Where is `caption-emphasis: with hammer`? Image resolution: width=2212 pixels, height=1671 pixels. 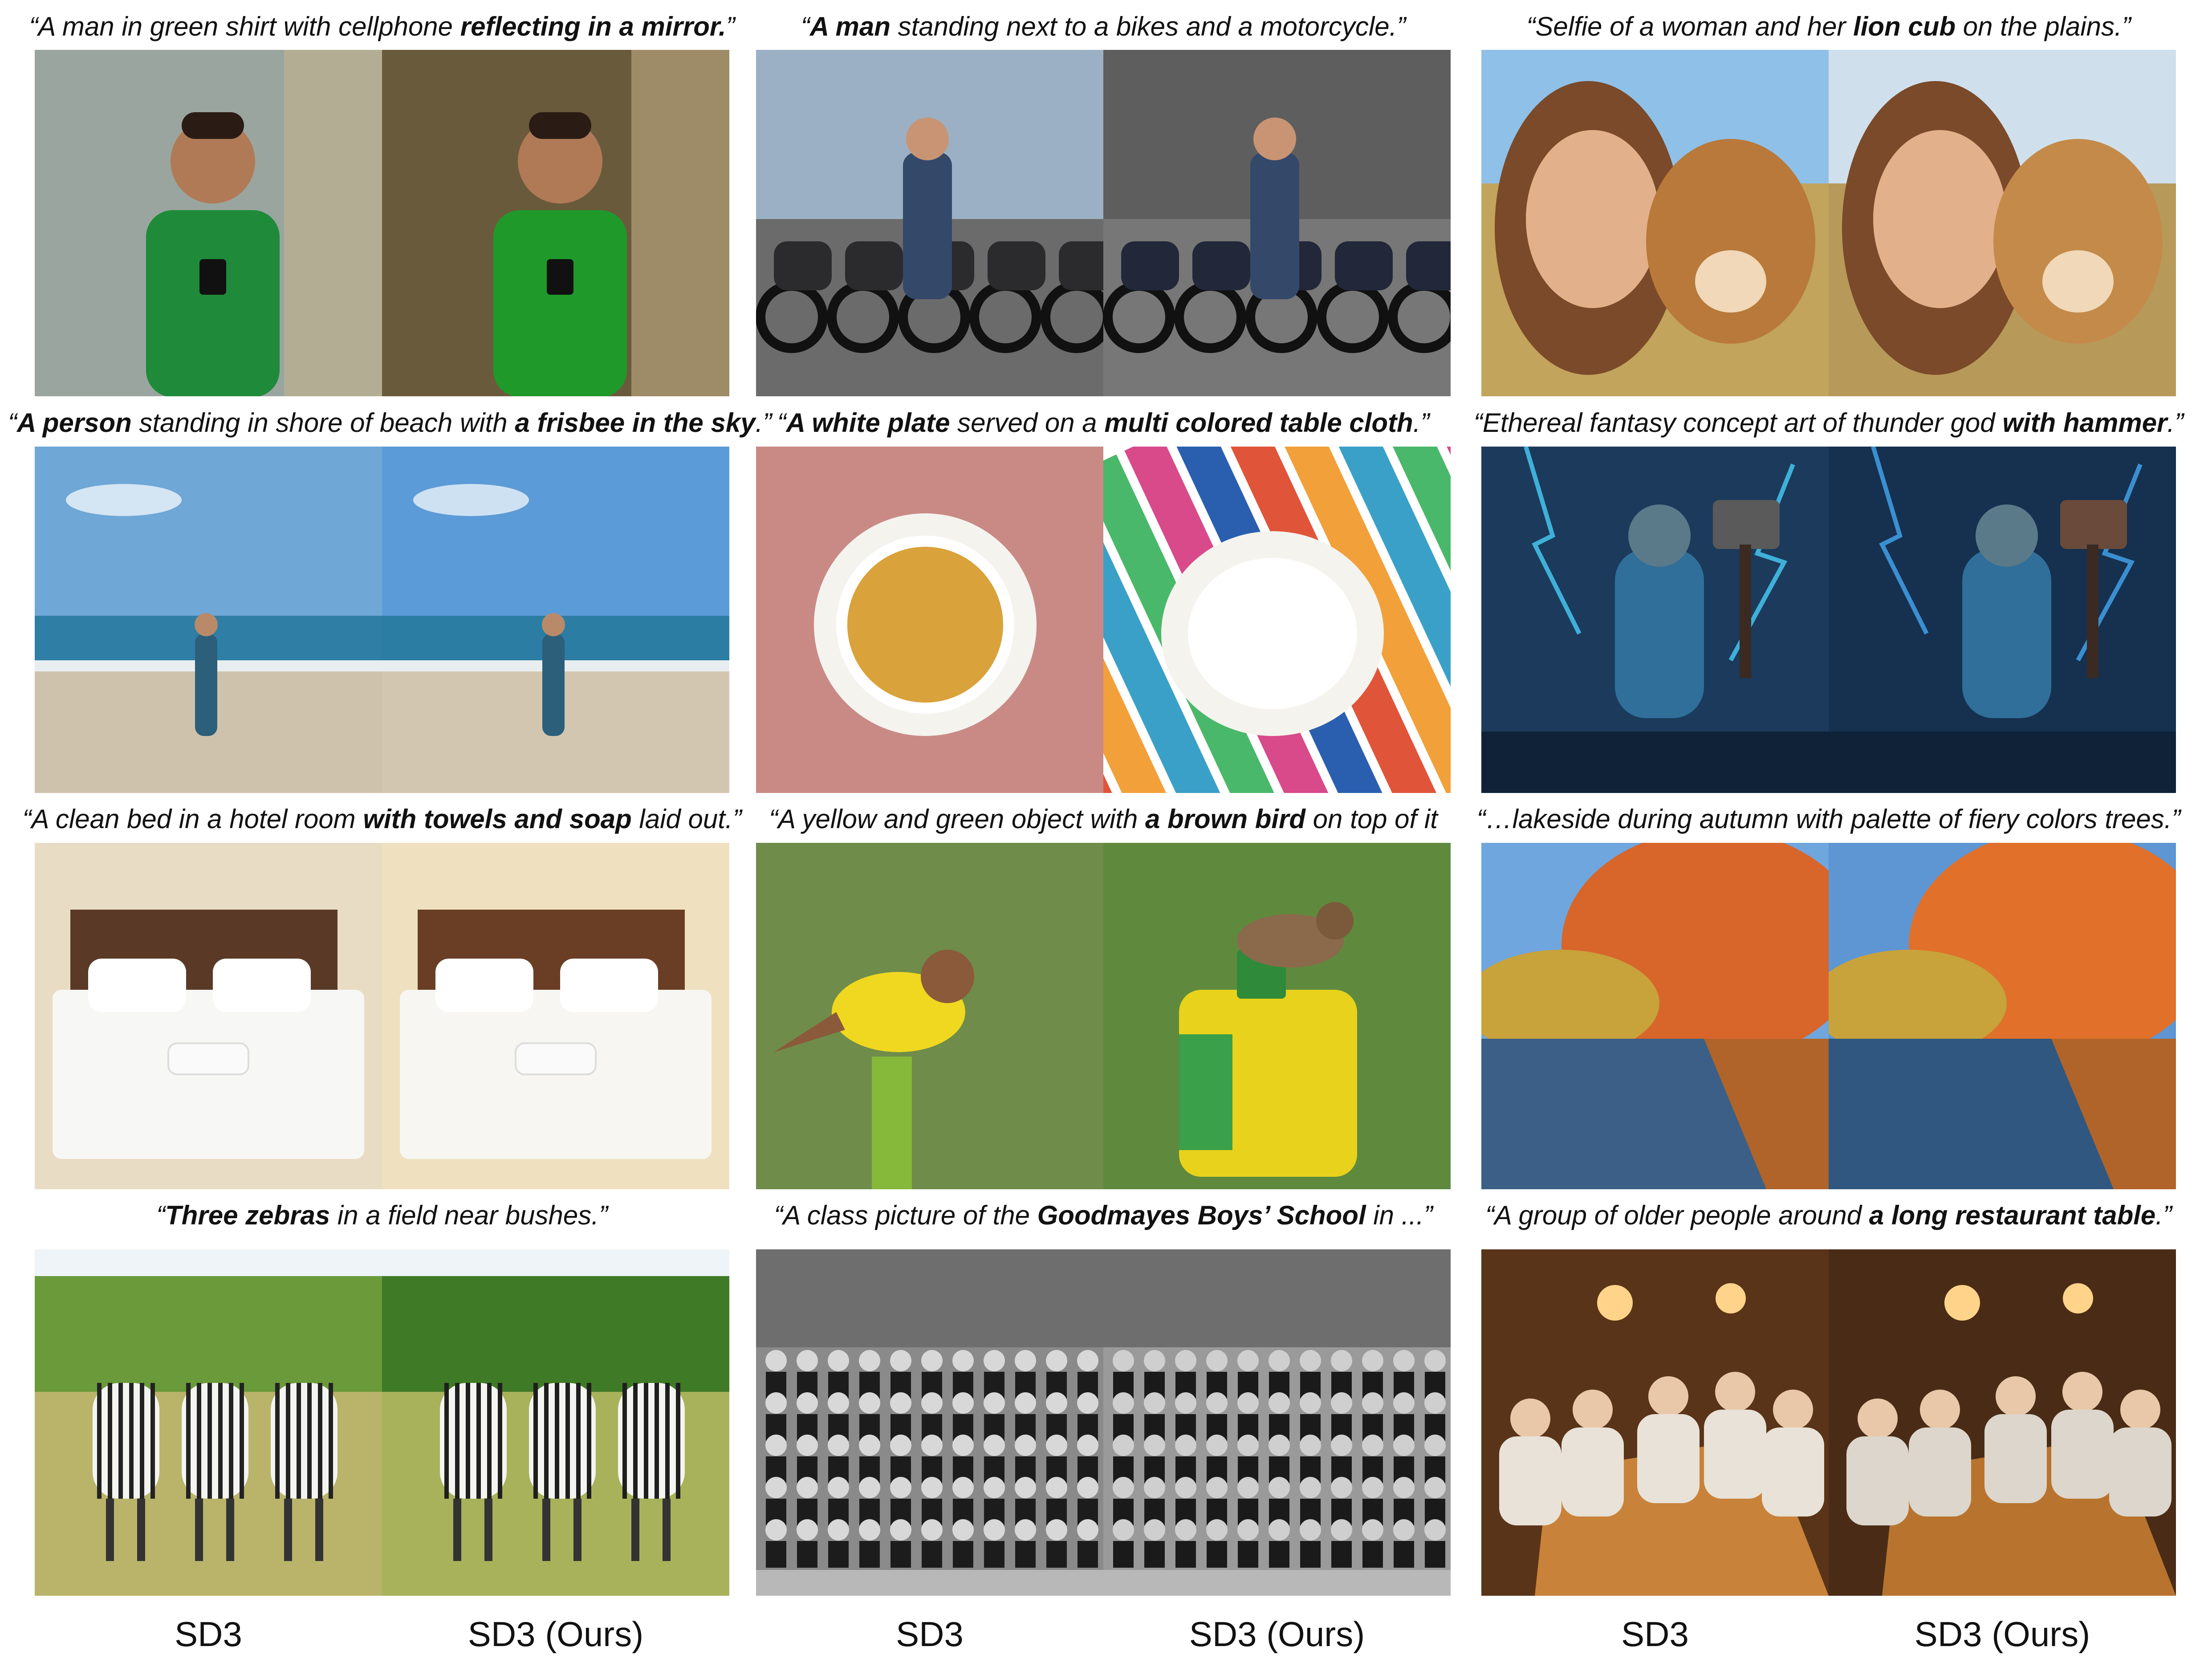 caption-emphasis: with hammer is located at coordinates (2084, 423).